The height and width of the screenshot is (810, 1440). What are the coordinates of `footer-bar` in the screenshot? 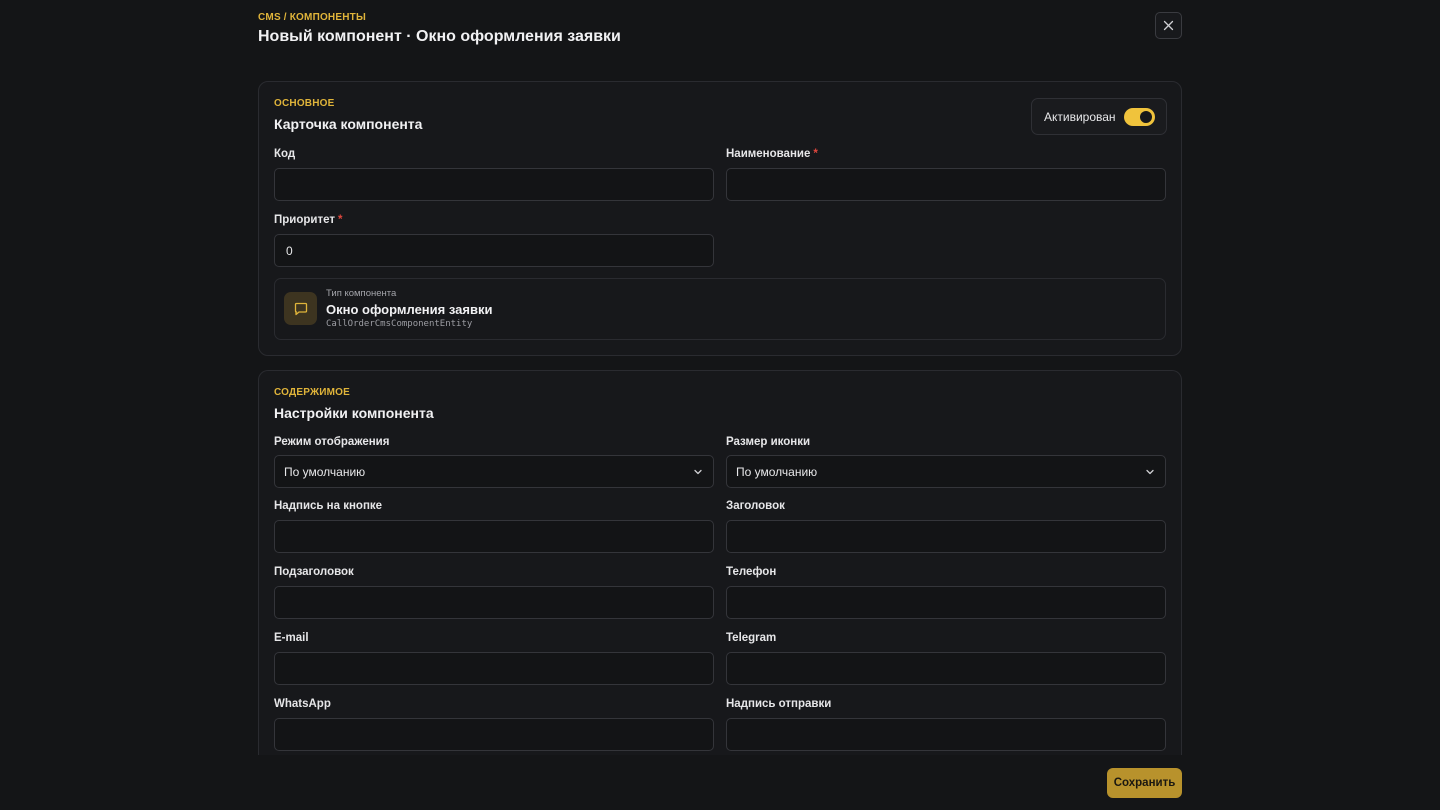 It's located at (720, 782).